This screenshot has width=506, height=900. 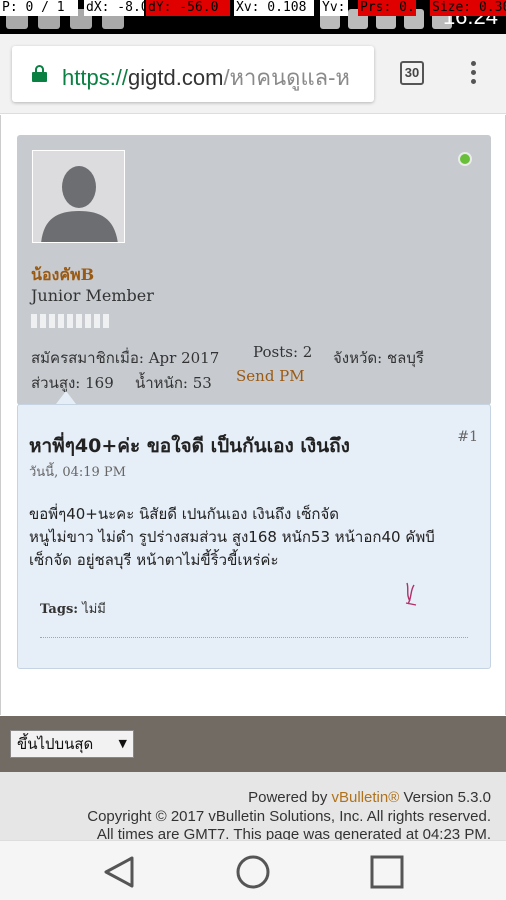 I want to click on stray-mark-icon, so click(x=411, y=594).